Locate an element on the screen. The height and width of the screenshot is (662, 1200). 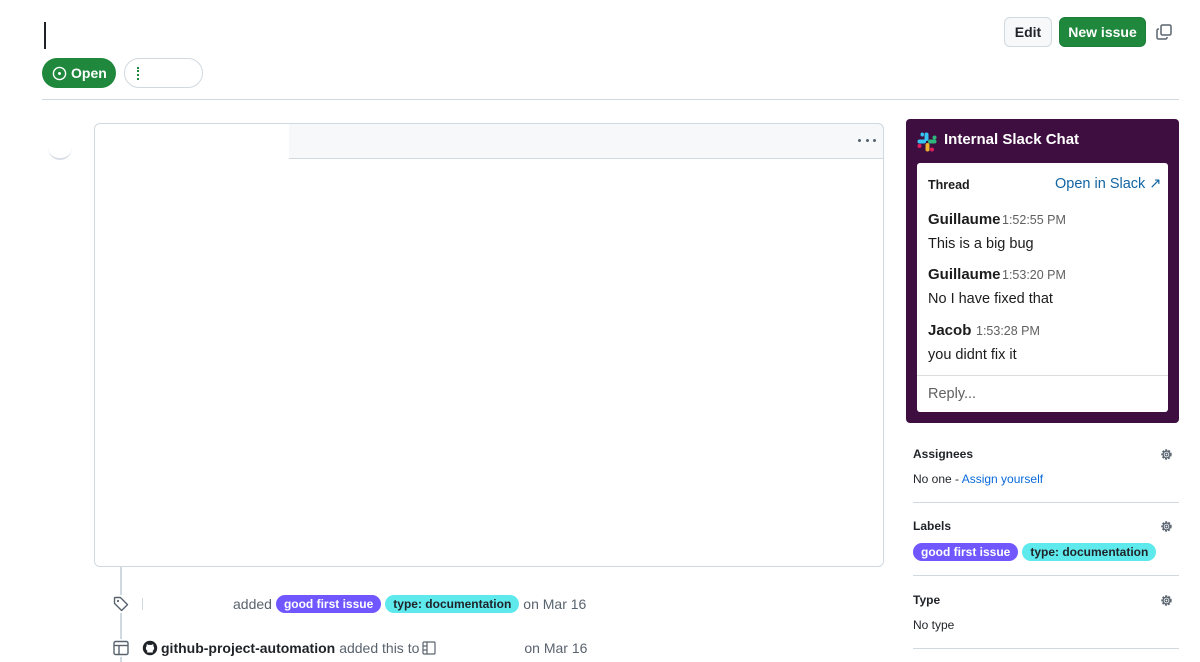
edit-button: Edit is located at coordinates (1028, 32).